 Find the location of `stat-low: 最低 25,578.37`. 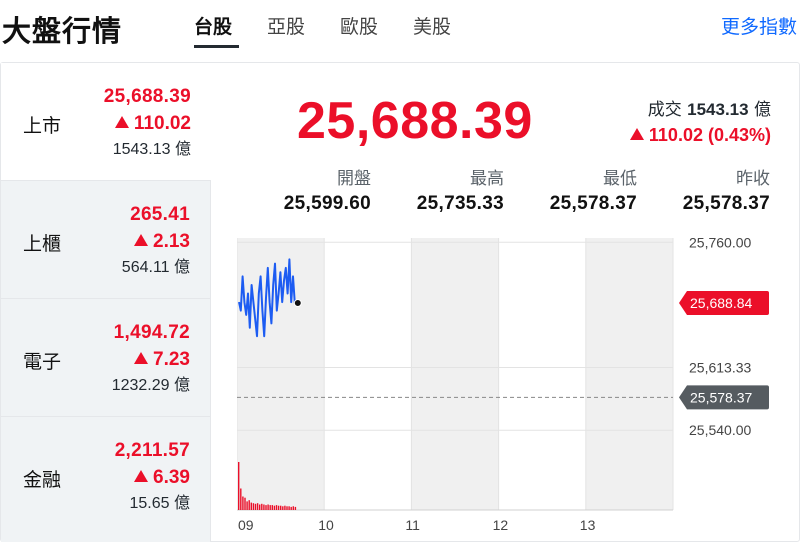

stat-low: 最低 25,578.37 is located at coordinates (570, 193).